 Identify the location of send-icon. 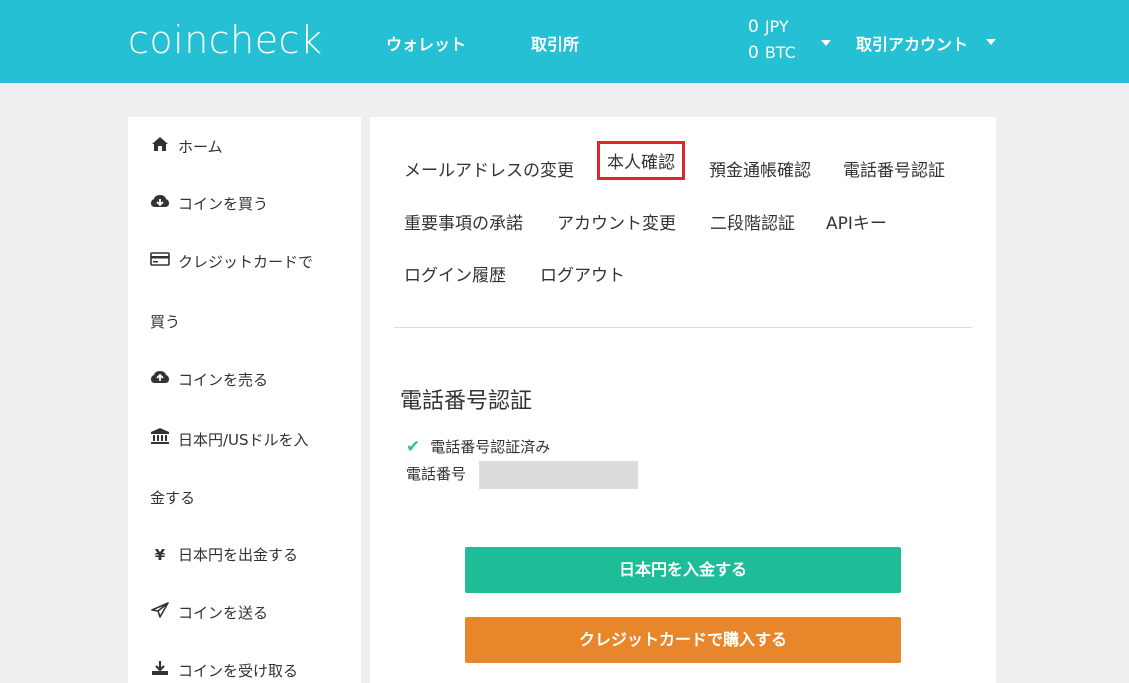
(160, 612).